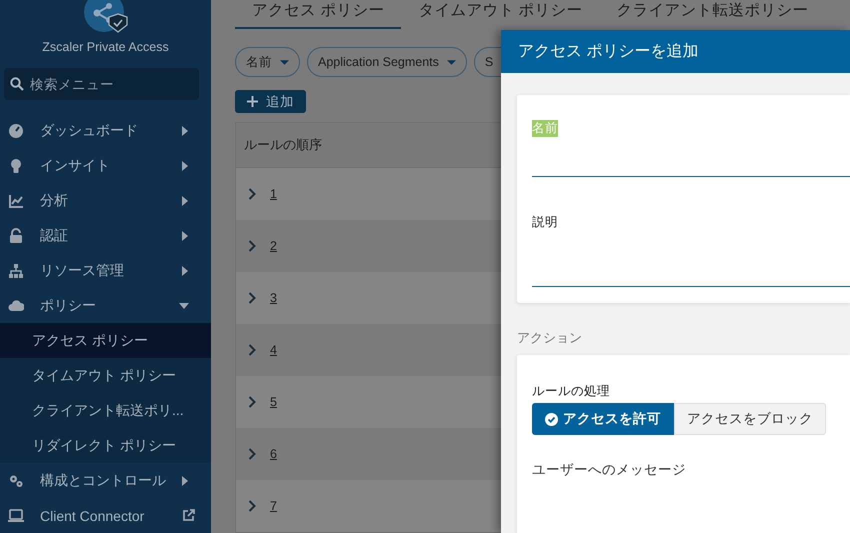 The width and height of the screenshot is (850, 533). I want to click on segment-button: アクセスを許可, so click(603, 419).